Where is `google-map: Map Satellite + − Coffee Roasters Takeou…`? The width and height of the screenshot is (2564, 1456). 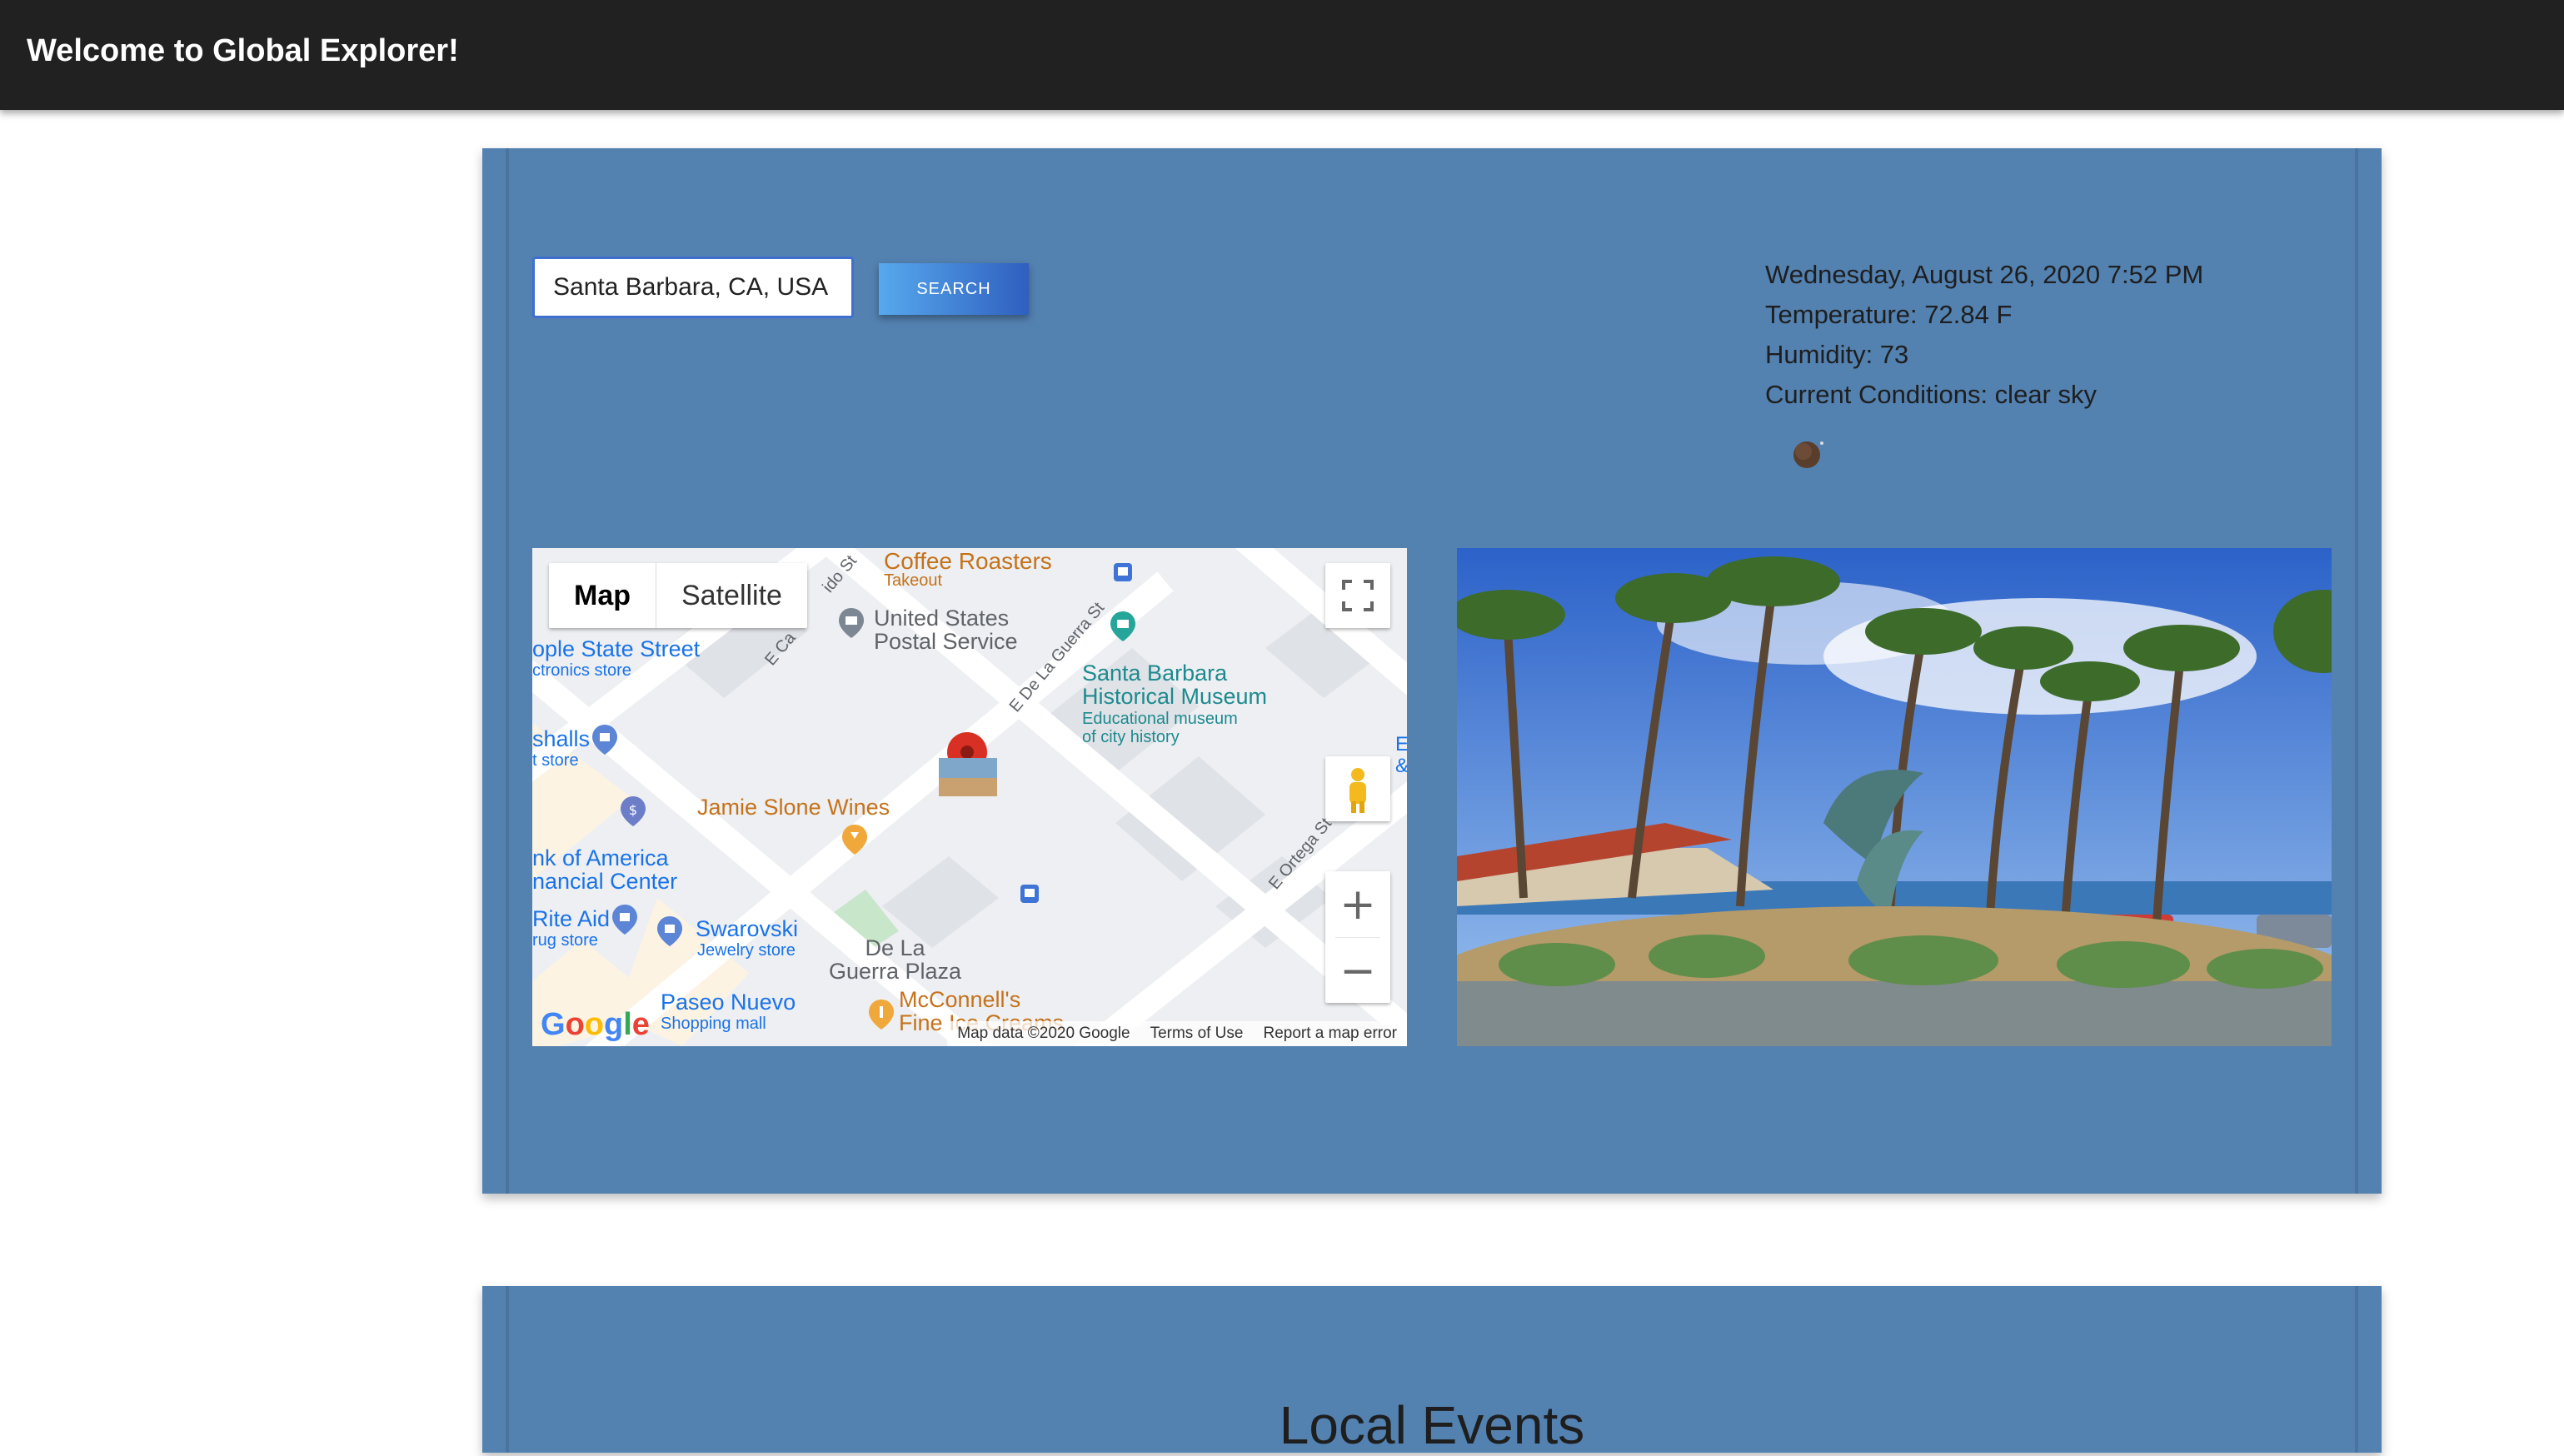 google-map: Map Satellite + − Coffee Roasters Takeou… is located at coordinates (969, 797).